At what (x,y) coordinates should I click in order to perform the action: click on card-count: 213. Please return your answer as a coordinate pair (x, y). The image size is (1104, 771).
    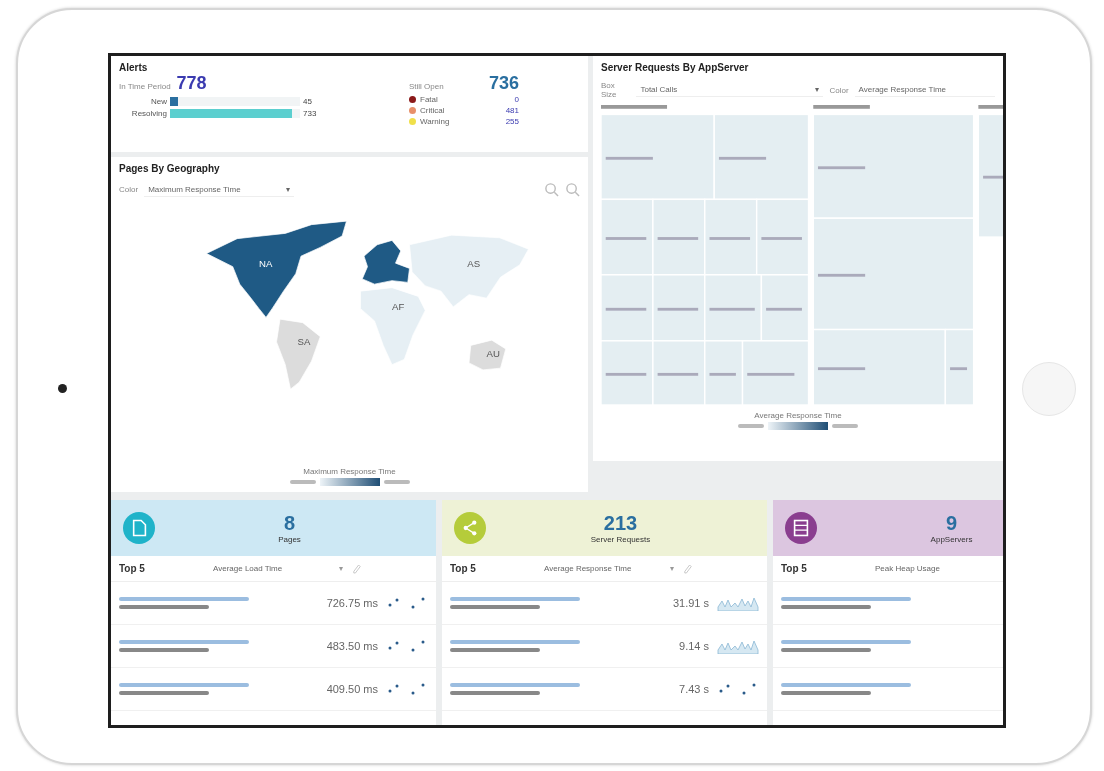
    Looking at the image, I should click on (620, 523).